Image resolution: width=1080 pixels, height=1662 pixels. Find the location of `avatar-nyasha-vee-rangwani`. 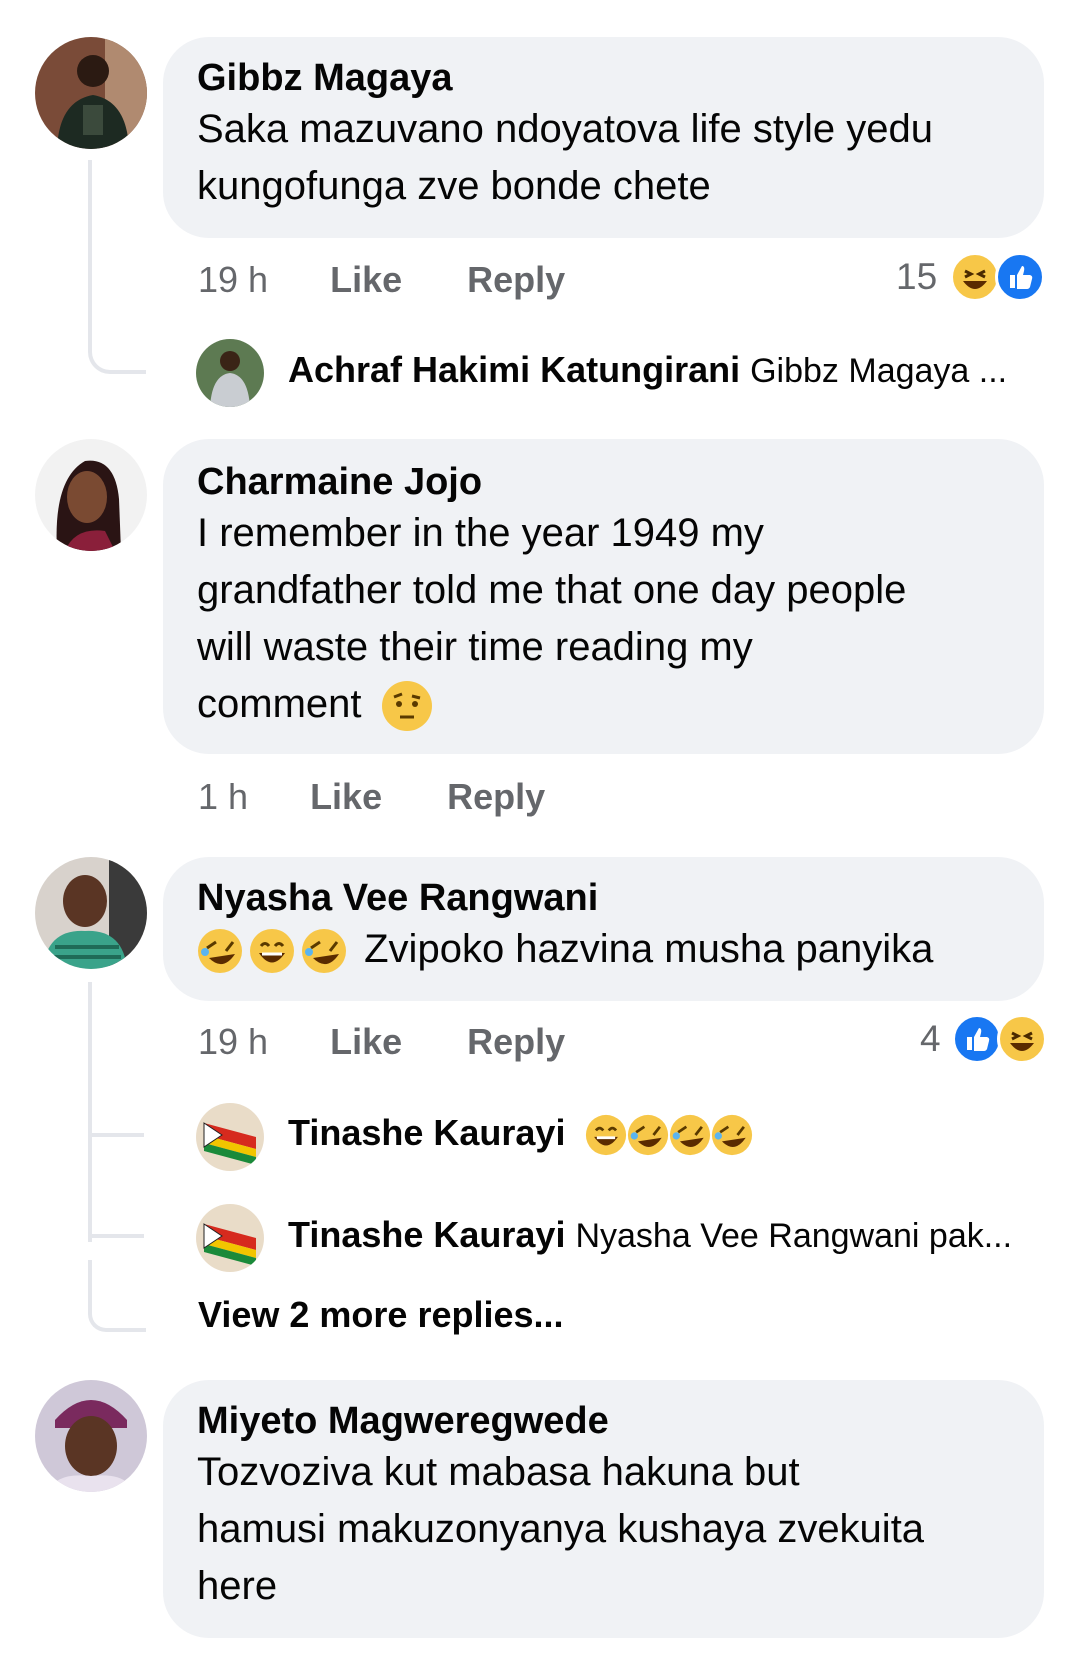

avatar-nyasha-vee-rangwani is located at coordinates (91, 913).